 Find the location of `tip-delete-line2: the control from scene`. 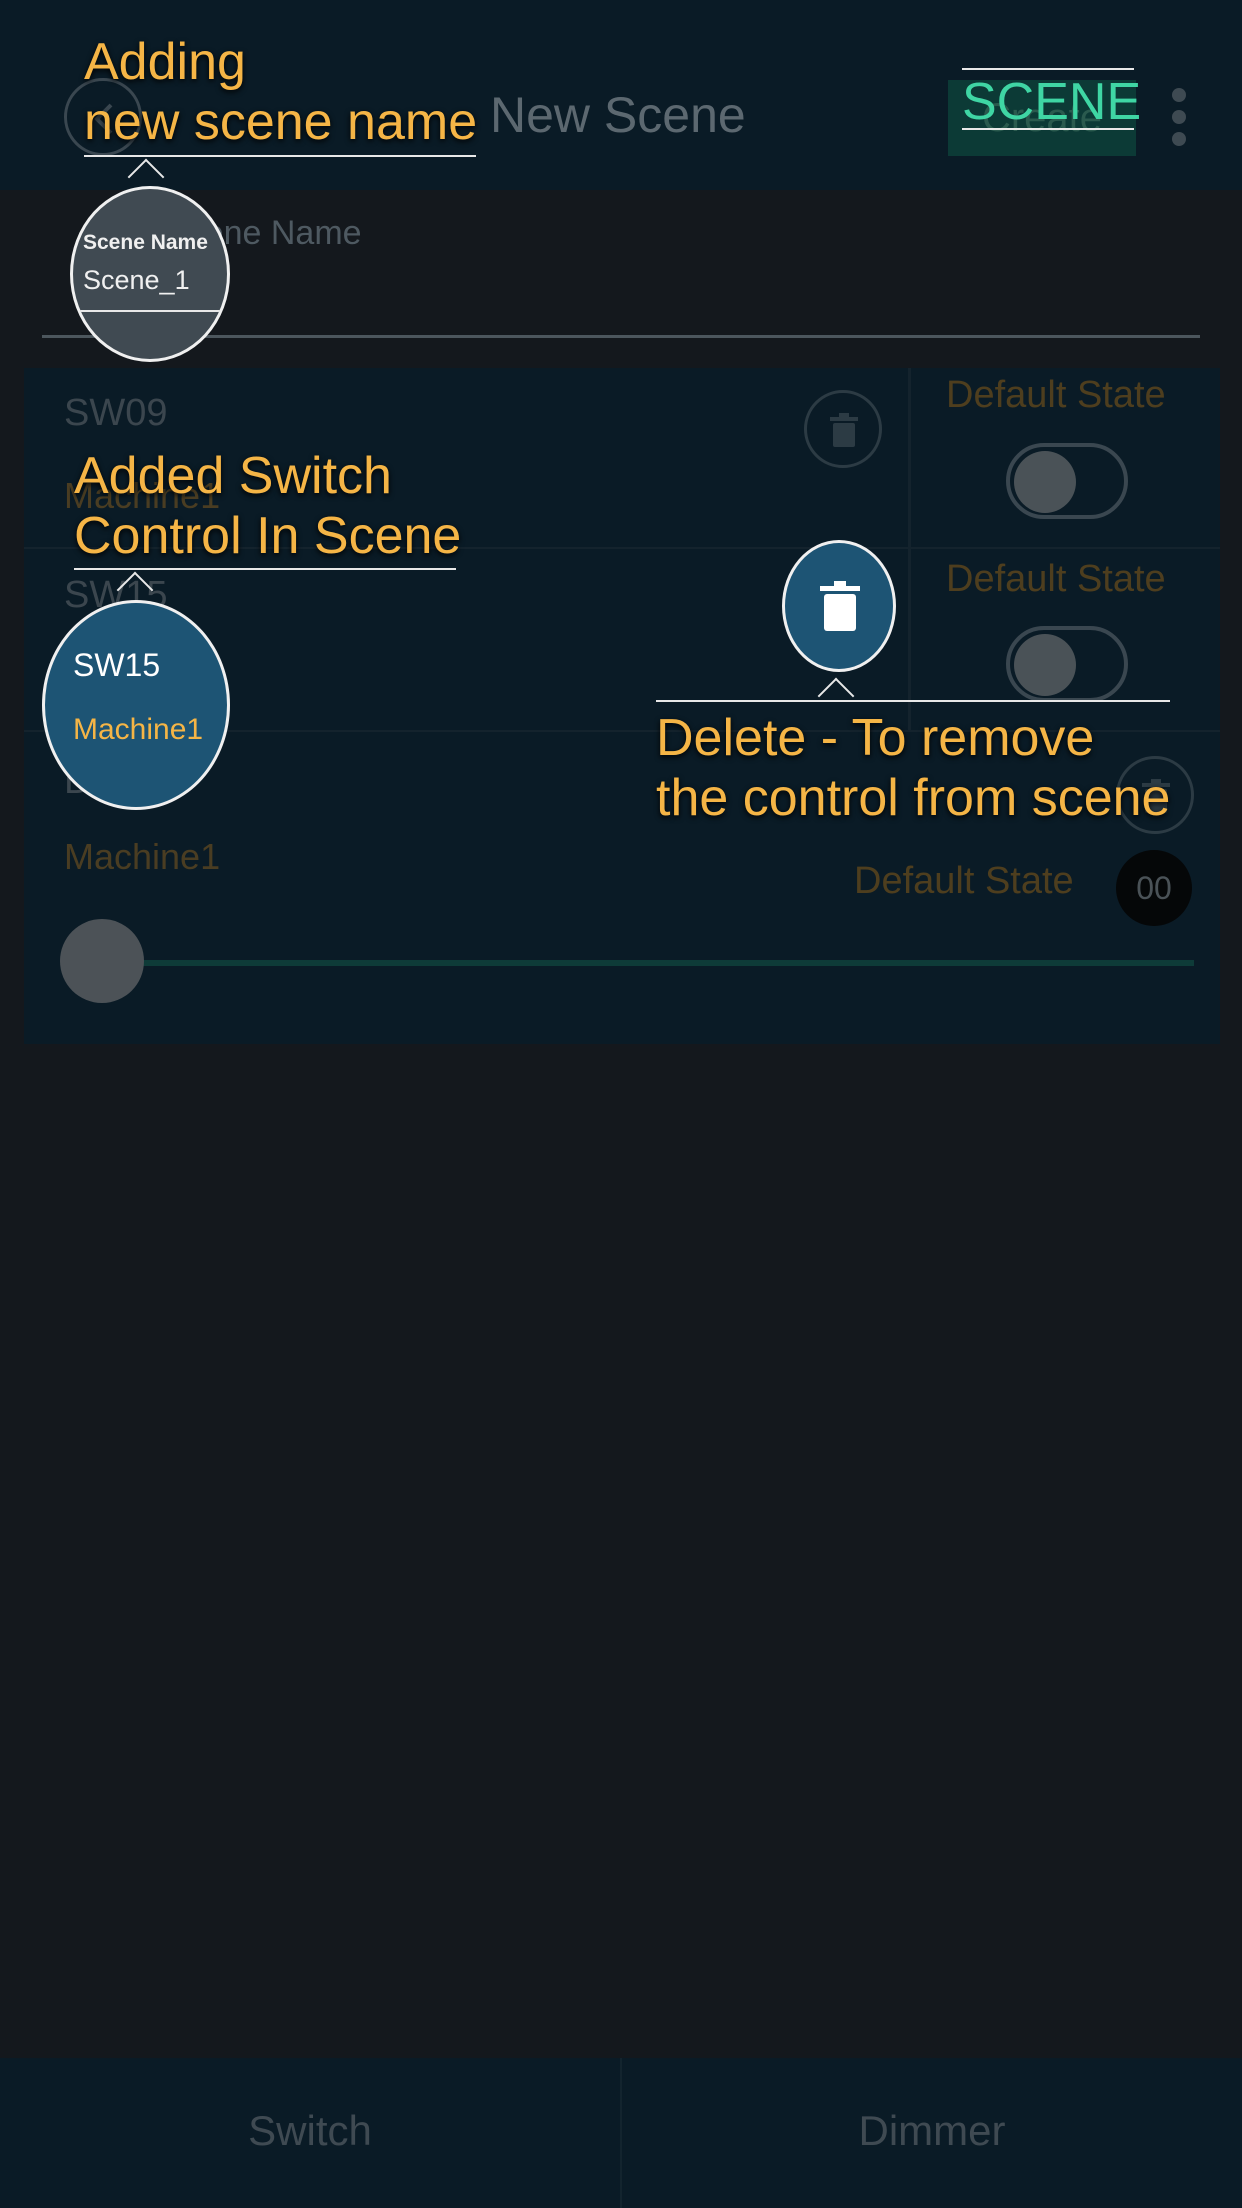

tip-delete-line2: the control from scene is located at coordinates (913, 798).